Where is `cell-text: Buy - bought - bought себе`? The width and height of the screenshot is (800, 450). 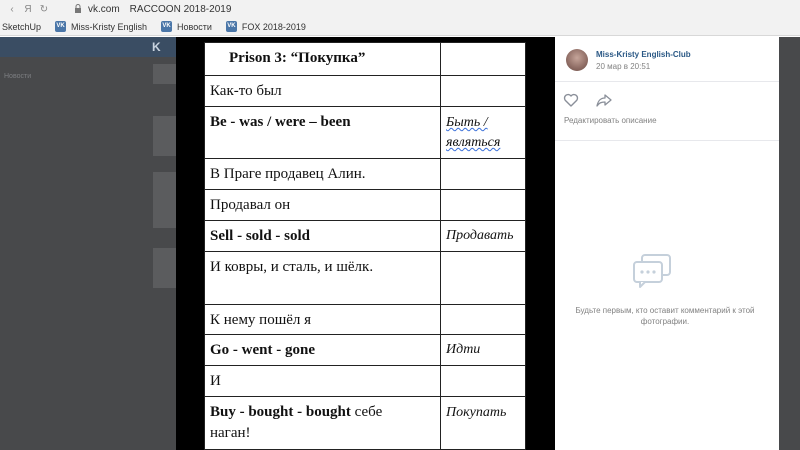 cell-text: Buy - bought - bought себе is located at coordinates (296, 412).